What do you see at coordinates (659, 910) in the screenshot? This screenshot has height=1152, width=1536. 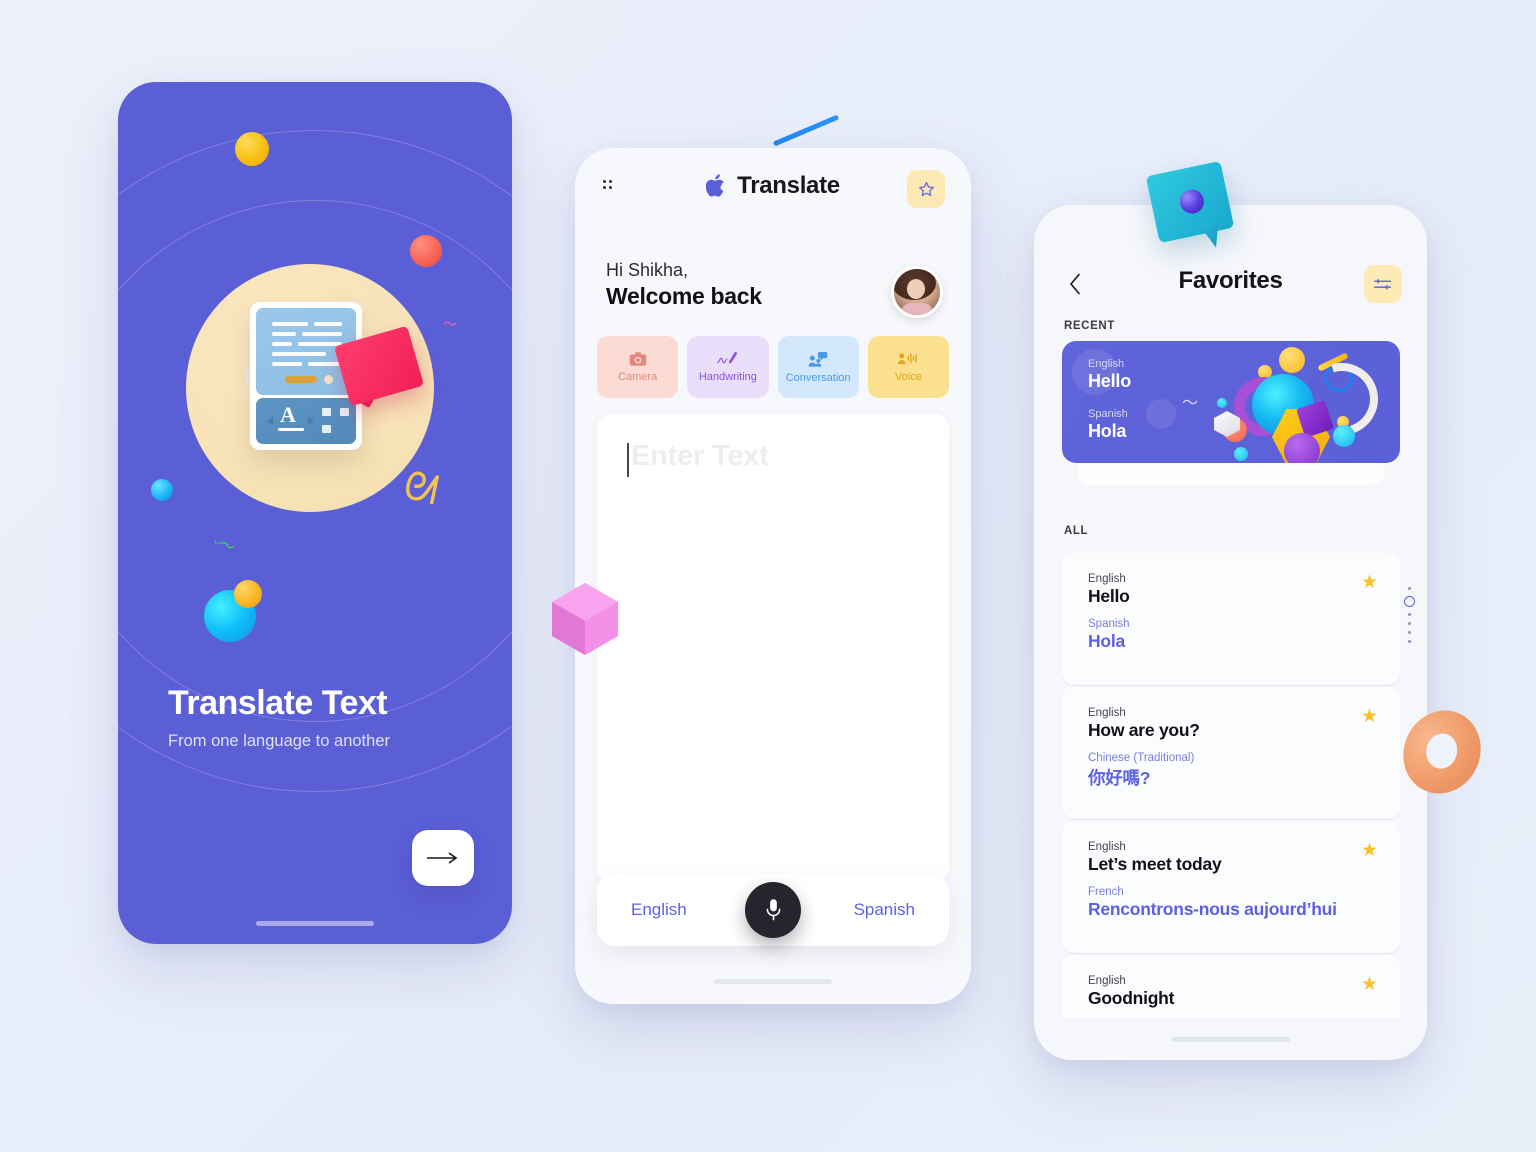 I see `source-language-button: English` at bounding box center [659, 910].